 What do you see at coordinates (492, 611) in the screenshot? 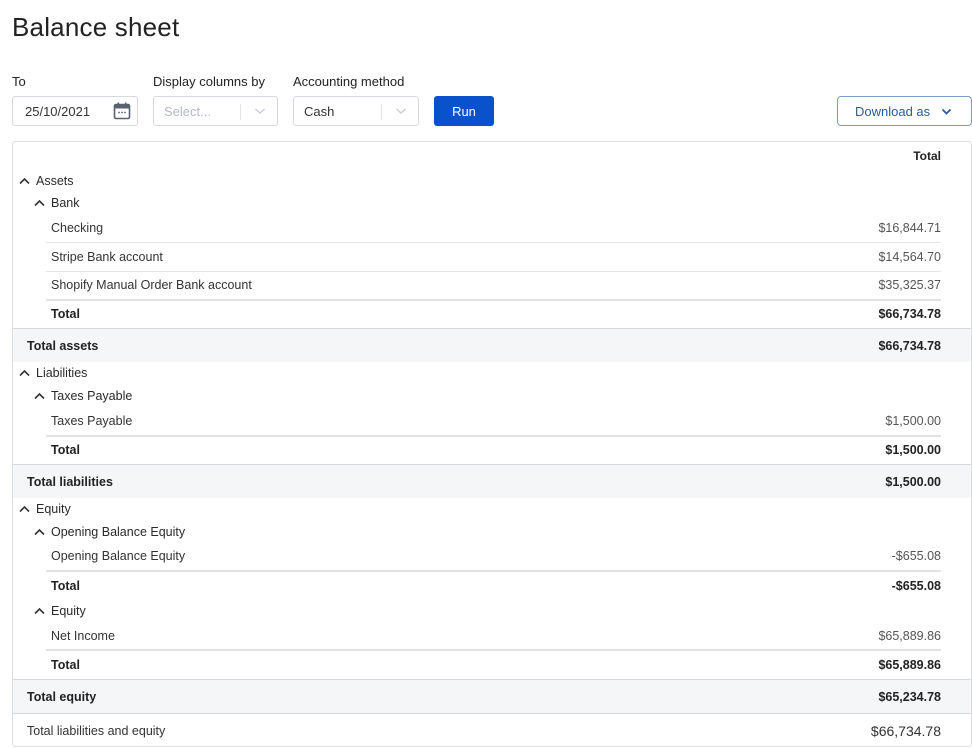
I see `group-equity: Equity` at bounding box center [492, 611].